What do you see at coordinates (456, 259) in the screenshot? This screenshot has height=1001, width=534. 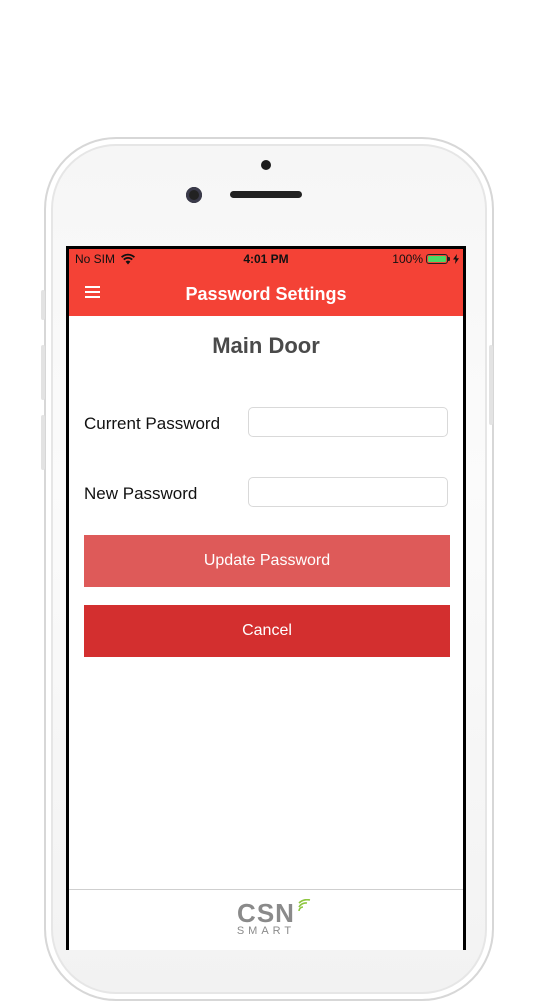 I see `charging-bolt-icon` at bounding box center [456, 259].